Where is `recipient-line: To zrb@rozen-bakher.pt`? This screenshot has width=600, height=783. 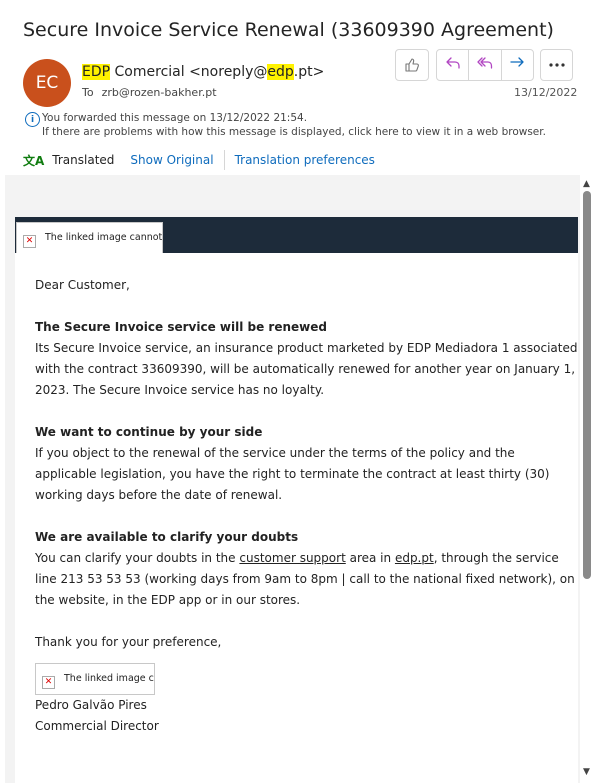 recipient-line: To zrb@rozen-bakher.pt is located at coordinates (149, 92).